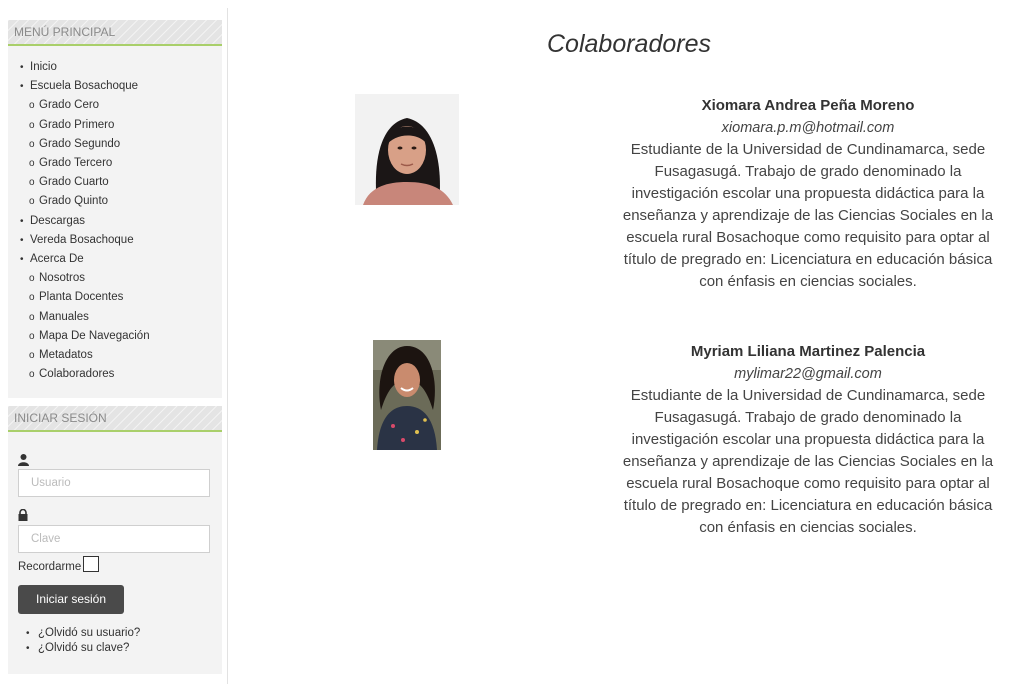 The image size is (1023, 684). What do you see at coordinates (115, 565) in the screenshot?
I see `remember-row: Recordarme` at bounding box center [115, 565].